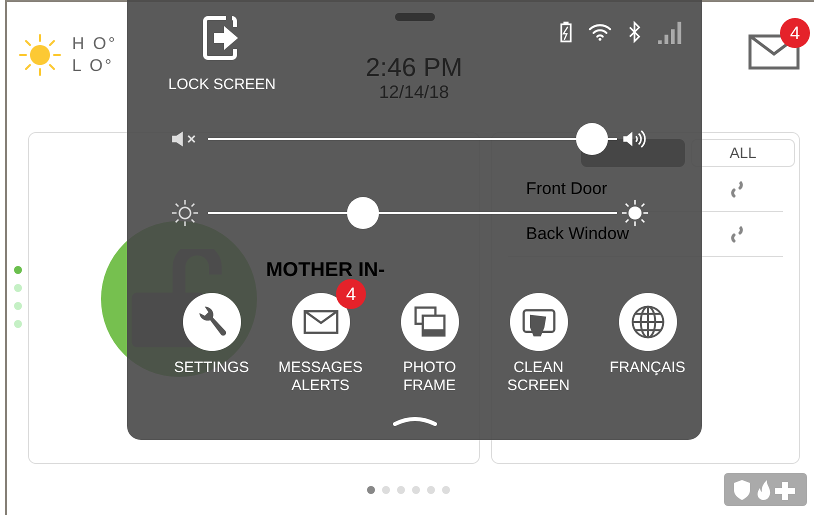 The width and height of the screenshot is (814, 515). Describe the element at coordinates (320, 337) in the screenshot. I see `messages-shortcut: MESSAGES ALERTS 4` at that location.